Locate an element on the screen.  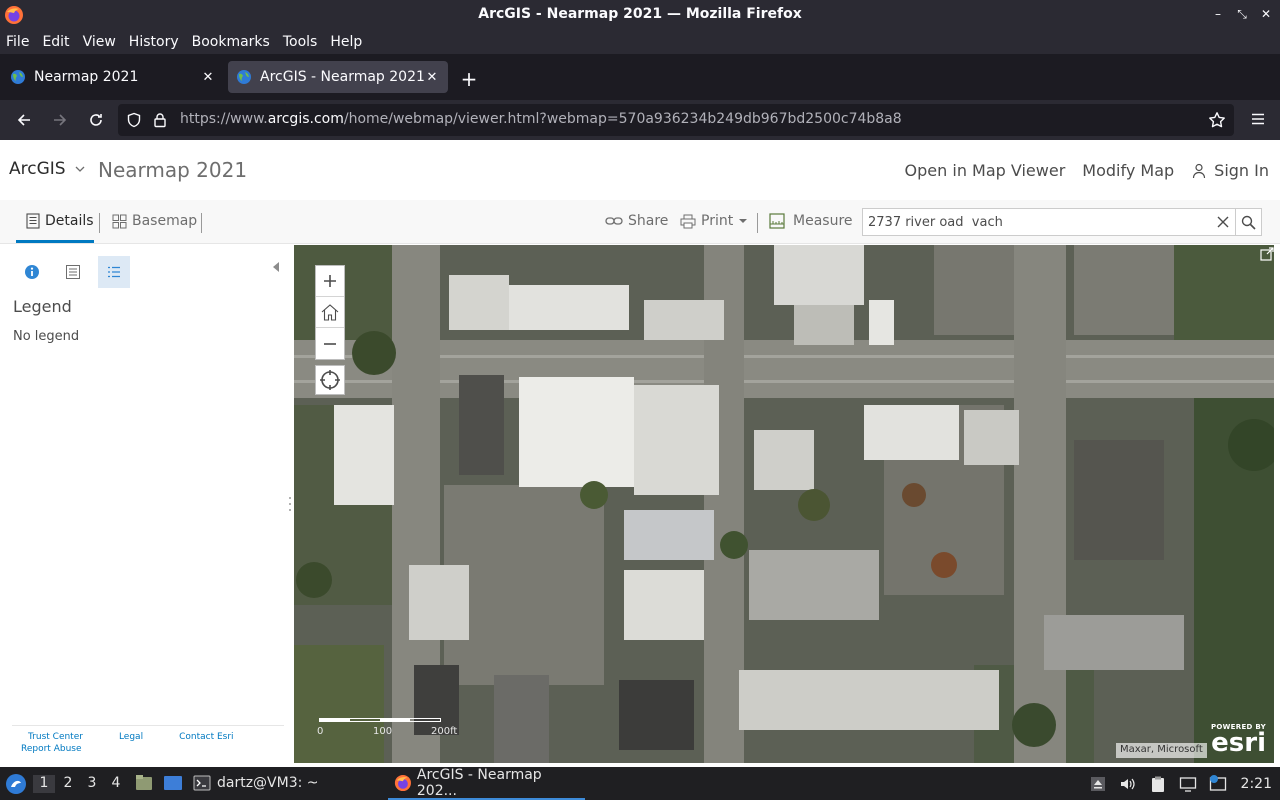
legal-link: Legal is located at coordinates (131, 737).